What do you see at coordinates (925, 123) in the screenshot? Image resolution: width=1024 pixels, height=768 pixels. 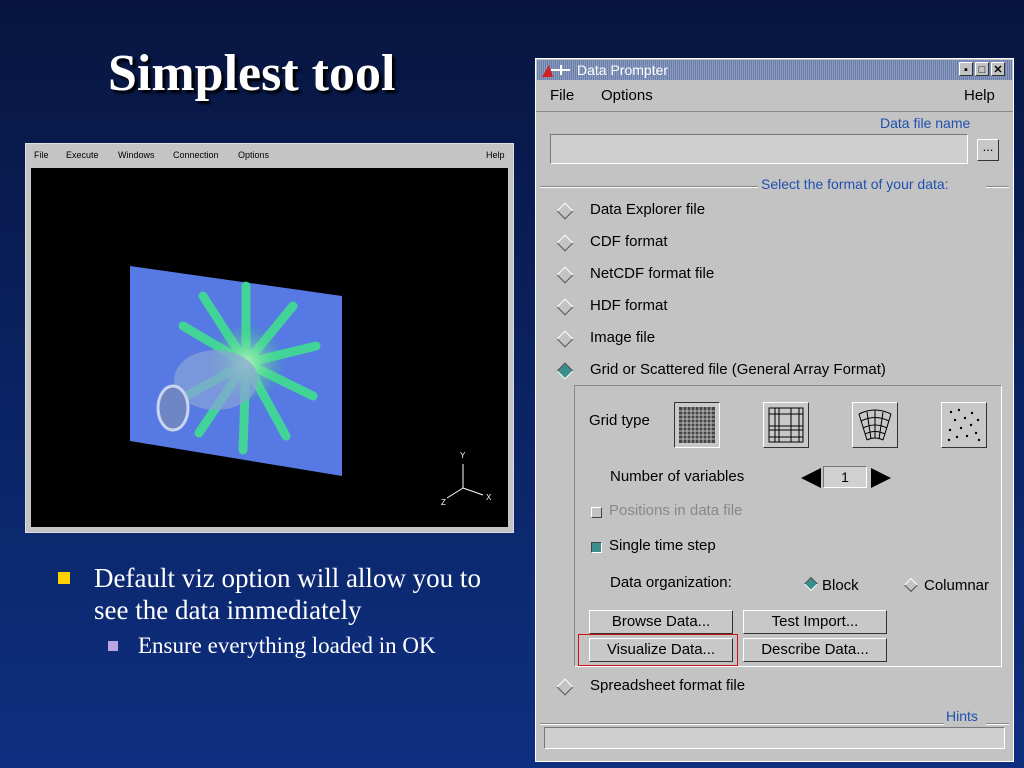 I see `data-file-name-label: Data file name` at bounding box center [925, 123].